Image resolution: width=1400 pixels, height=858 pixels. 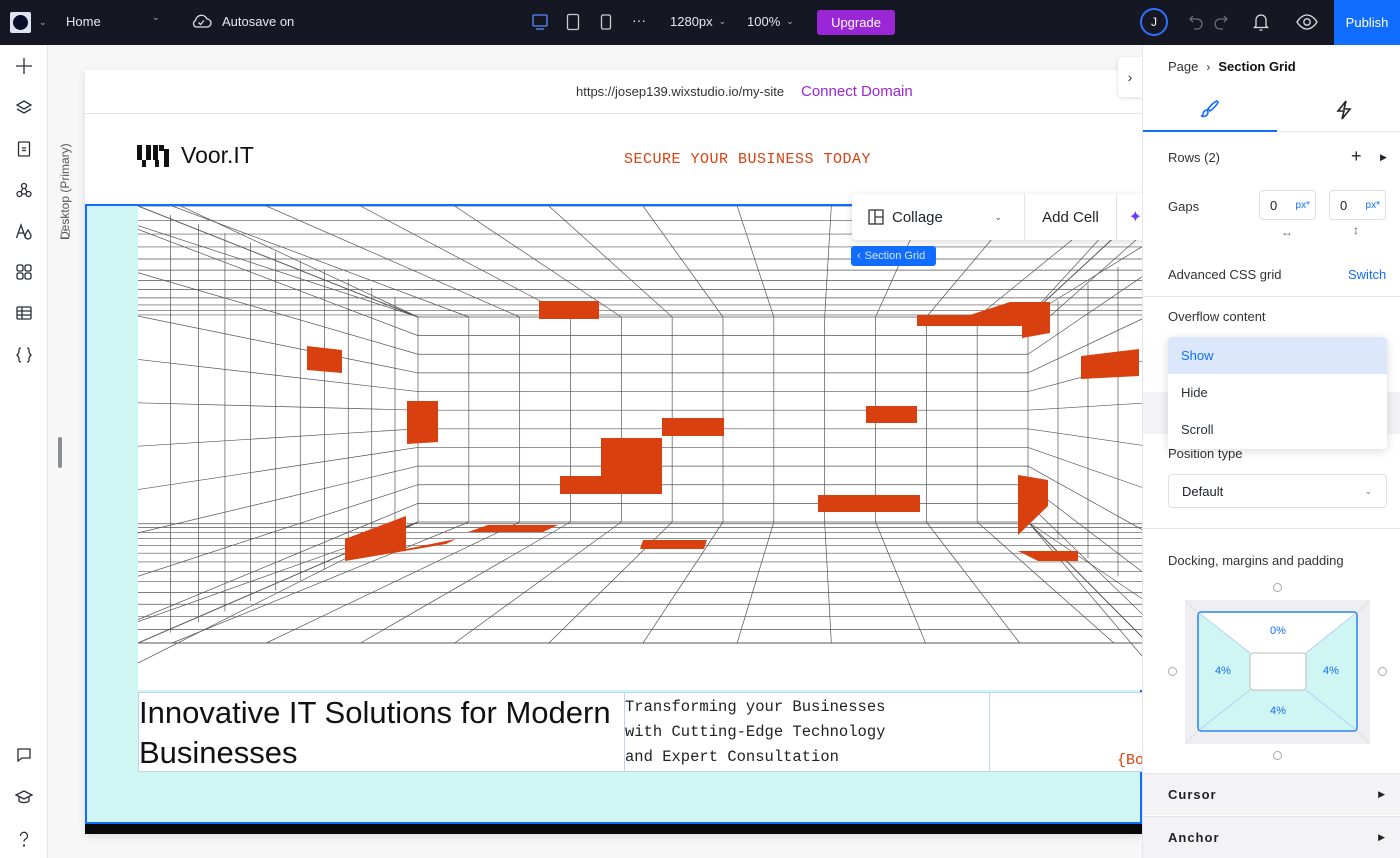 What do you see at coordinates (24, 839) in the screenshot?
I see `help-button` at bounding box center [24, 839].